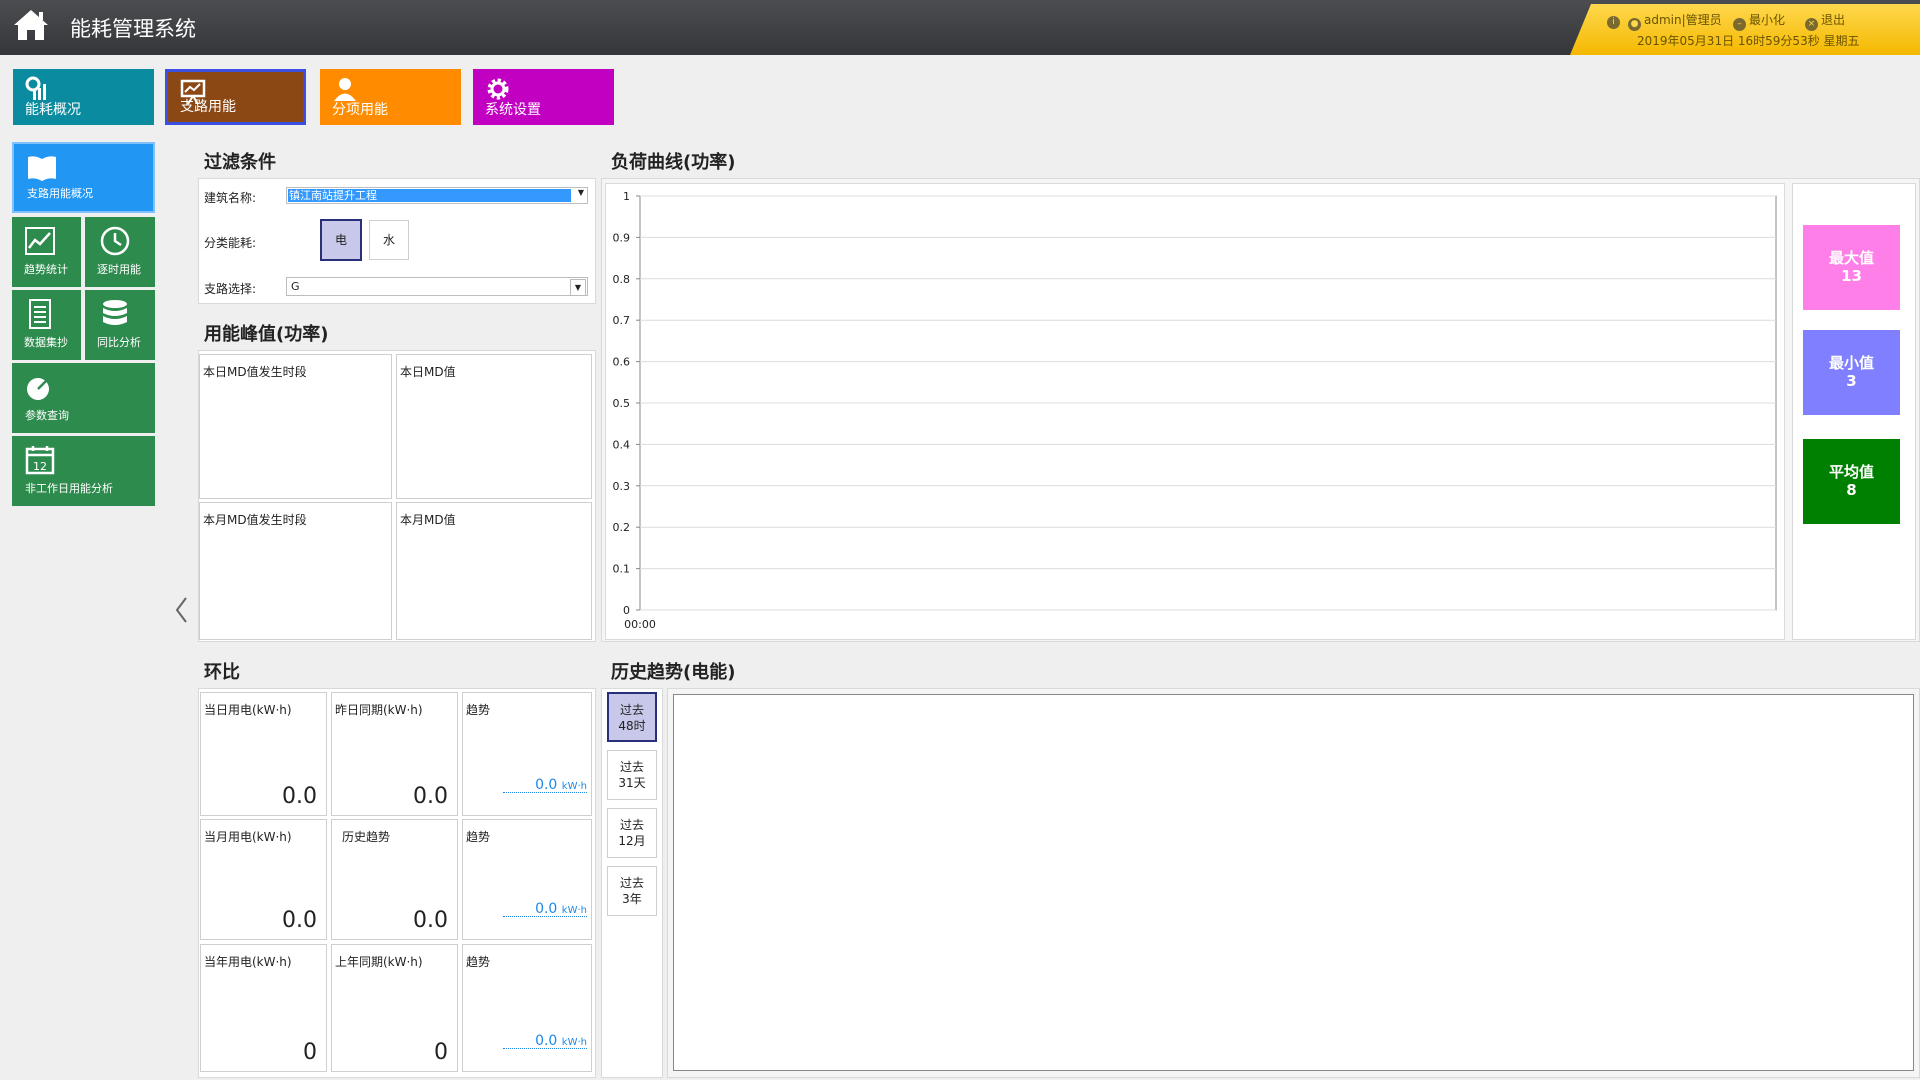 Image resolution: width=1920 pixels, height=1080 pixels. I want to click on side-item-label: 逐时用能, so click(119, 269).